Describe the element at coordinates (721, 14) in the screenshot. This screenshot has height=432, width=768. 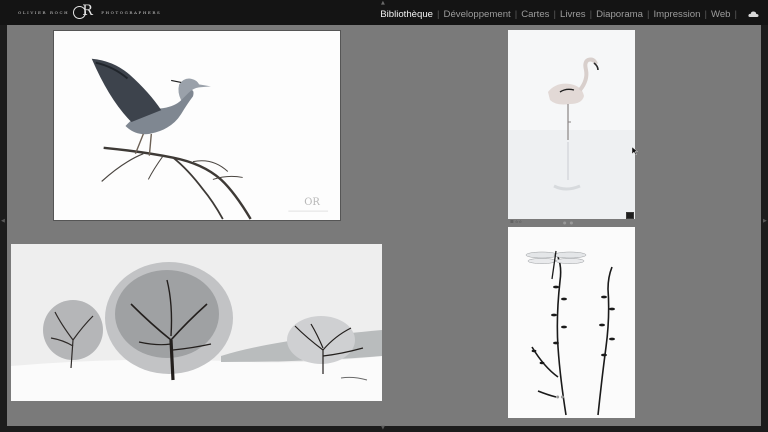
I see `module-web: Web` at that location.